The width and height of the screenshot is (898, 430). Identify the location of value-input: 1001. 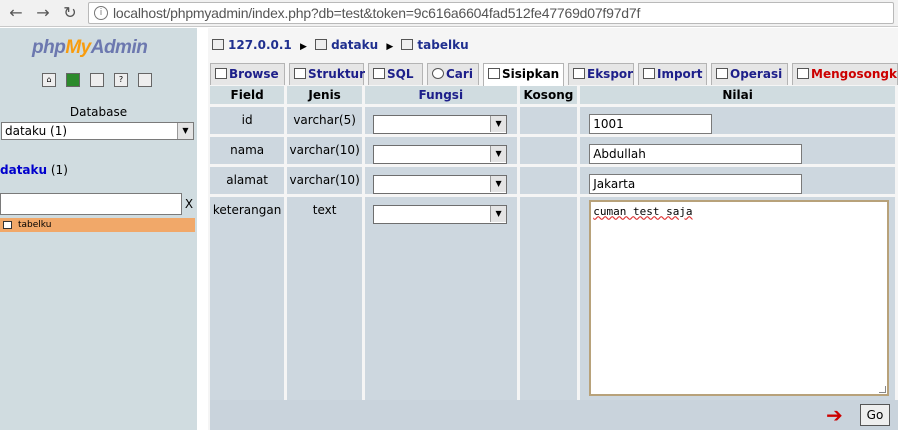
(651, 123).